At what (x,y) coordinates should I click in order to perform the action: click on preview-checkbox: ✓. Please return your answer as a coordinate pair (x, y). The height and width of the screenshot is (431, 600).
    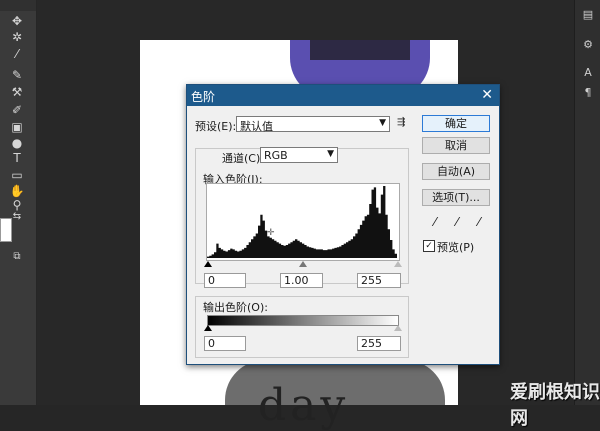
    Looking at the image, I should click on (429, 246).